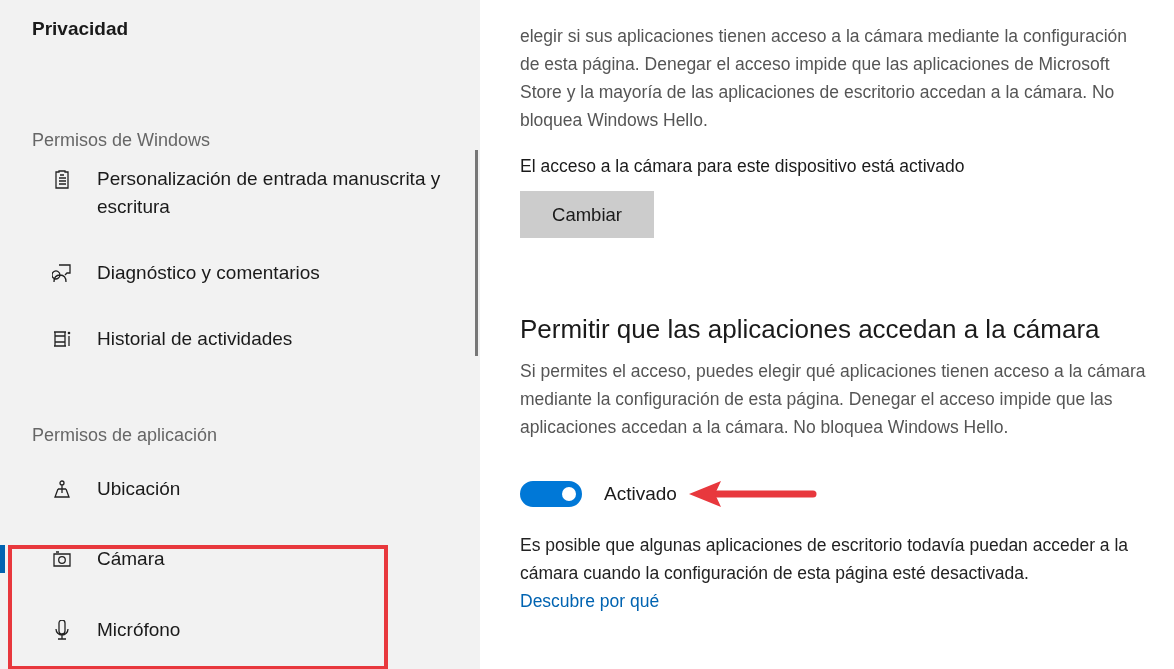 The image size is (1174, 669). What do you see at coordinates (825, 573) in the screenshot?
I see `note-text: Es posible que algunas aplicaciones de escritorio todavía puedan acceder a la cámara cuando la configuración de esta página esté desactivada. Descubre por qué` at bounding box center [825, 573].